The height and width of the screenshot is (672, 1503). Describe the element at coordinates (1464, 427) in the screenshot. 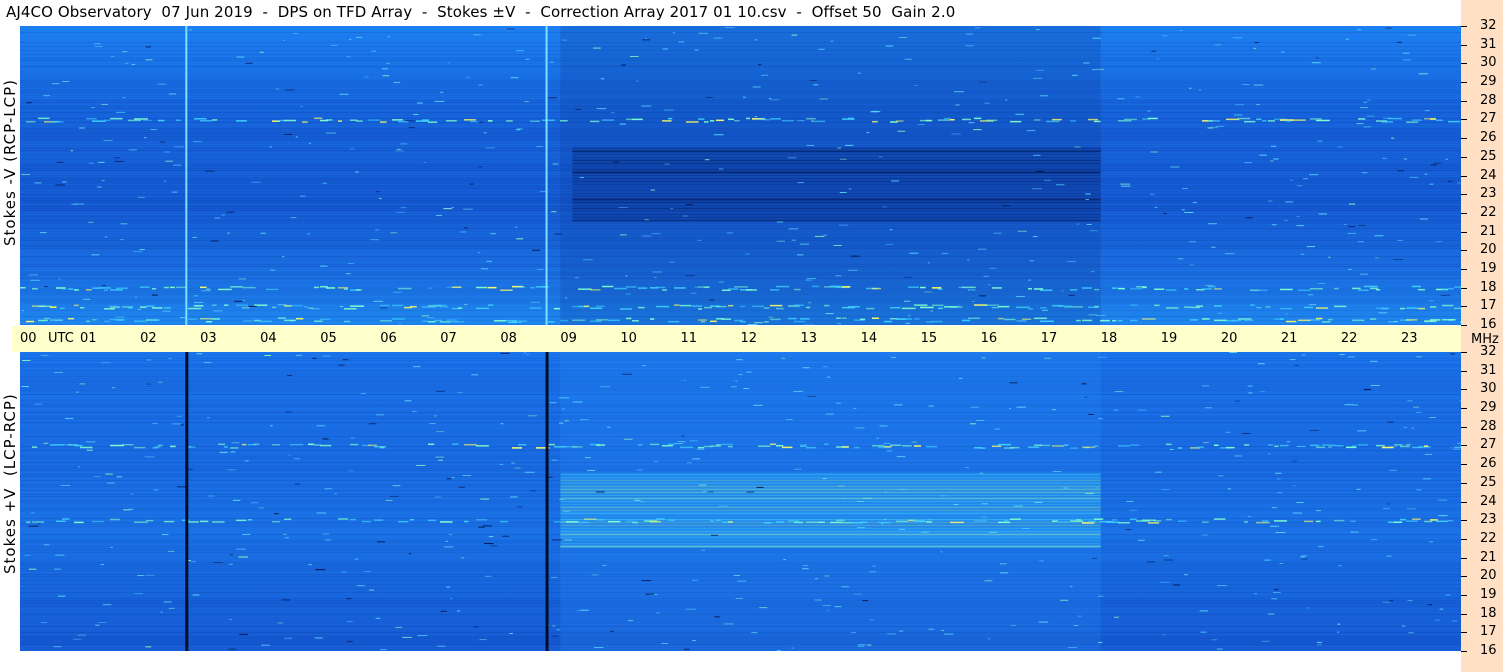

I see `freq-tick-mark` at that location.